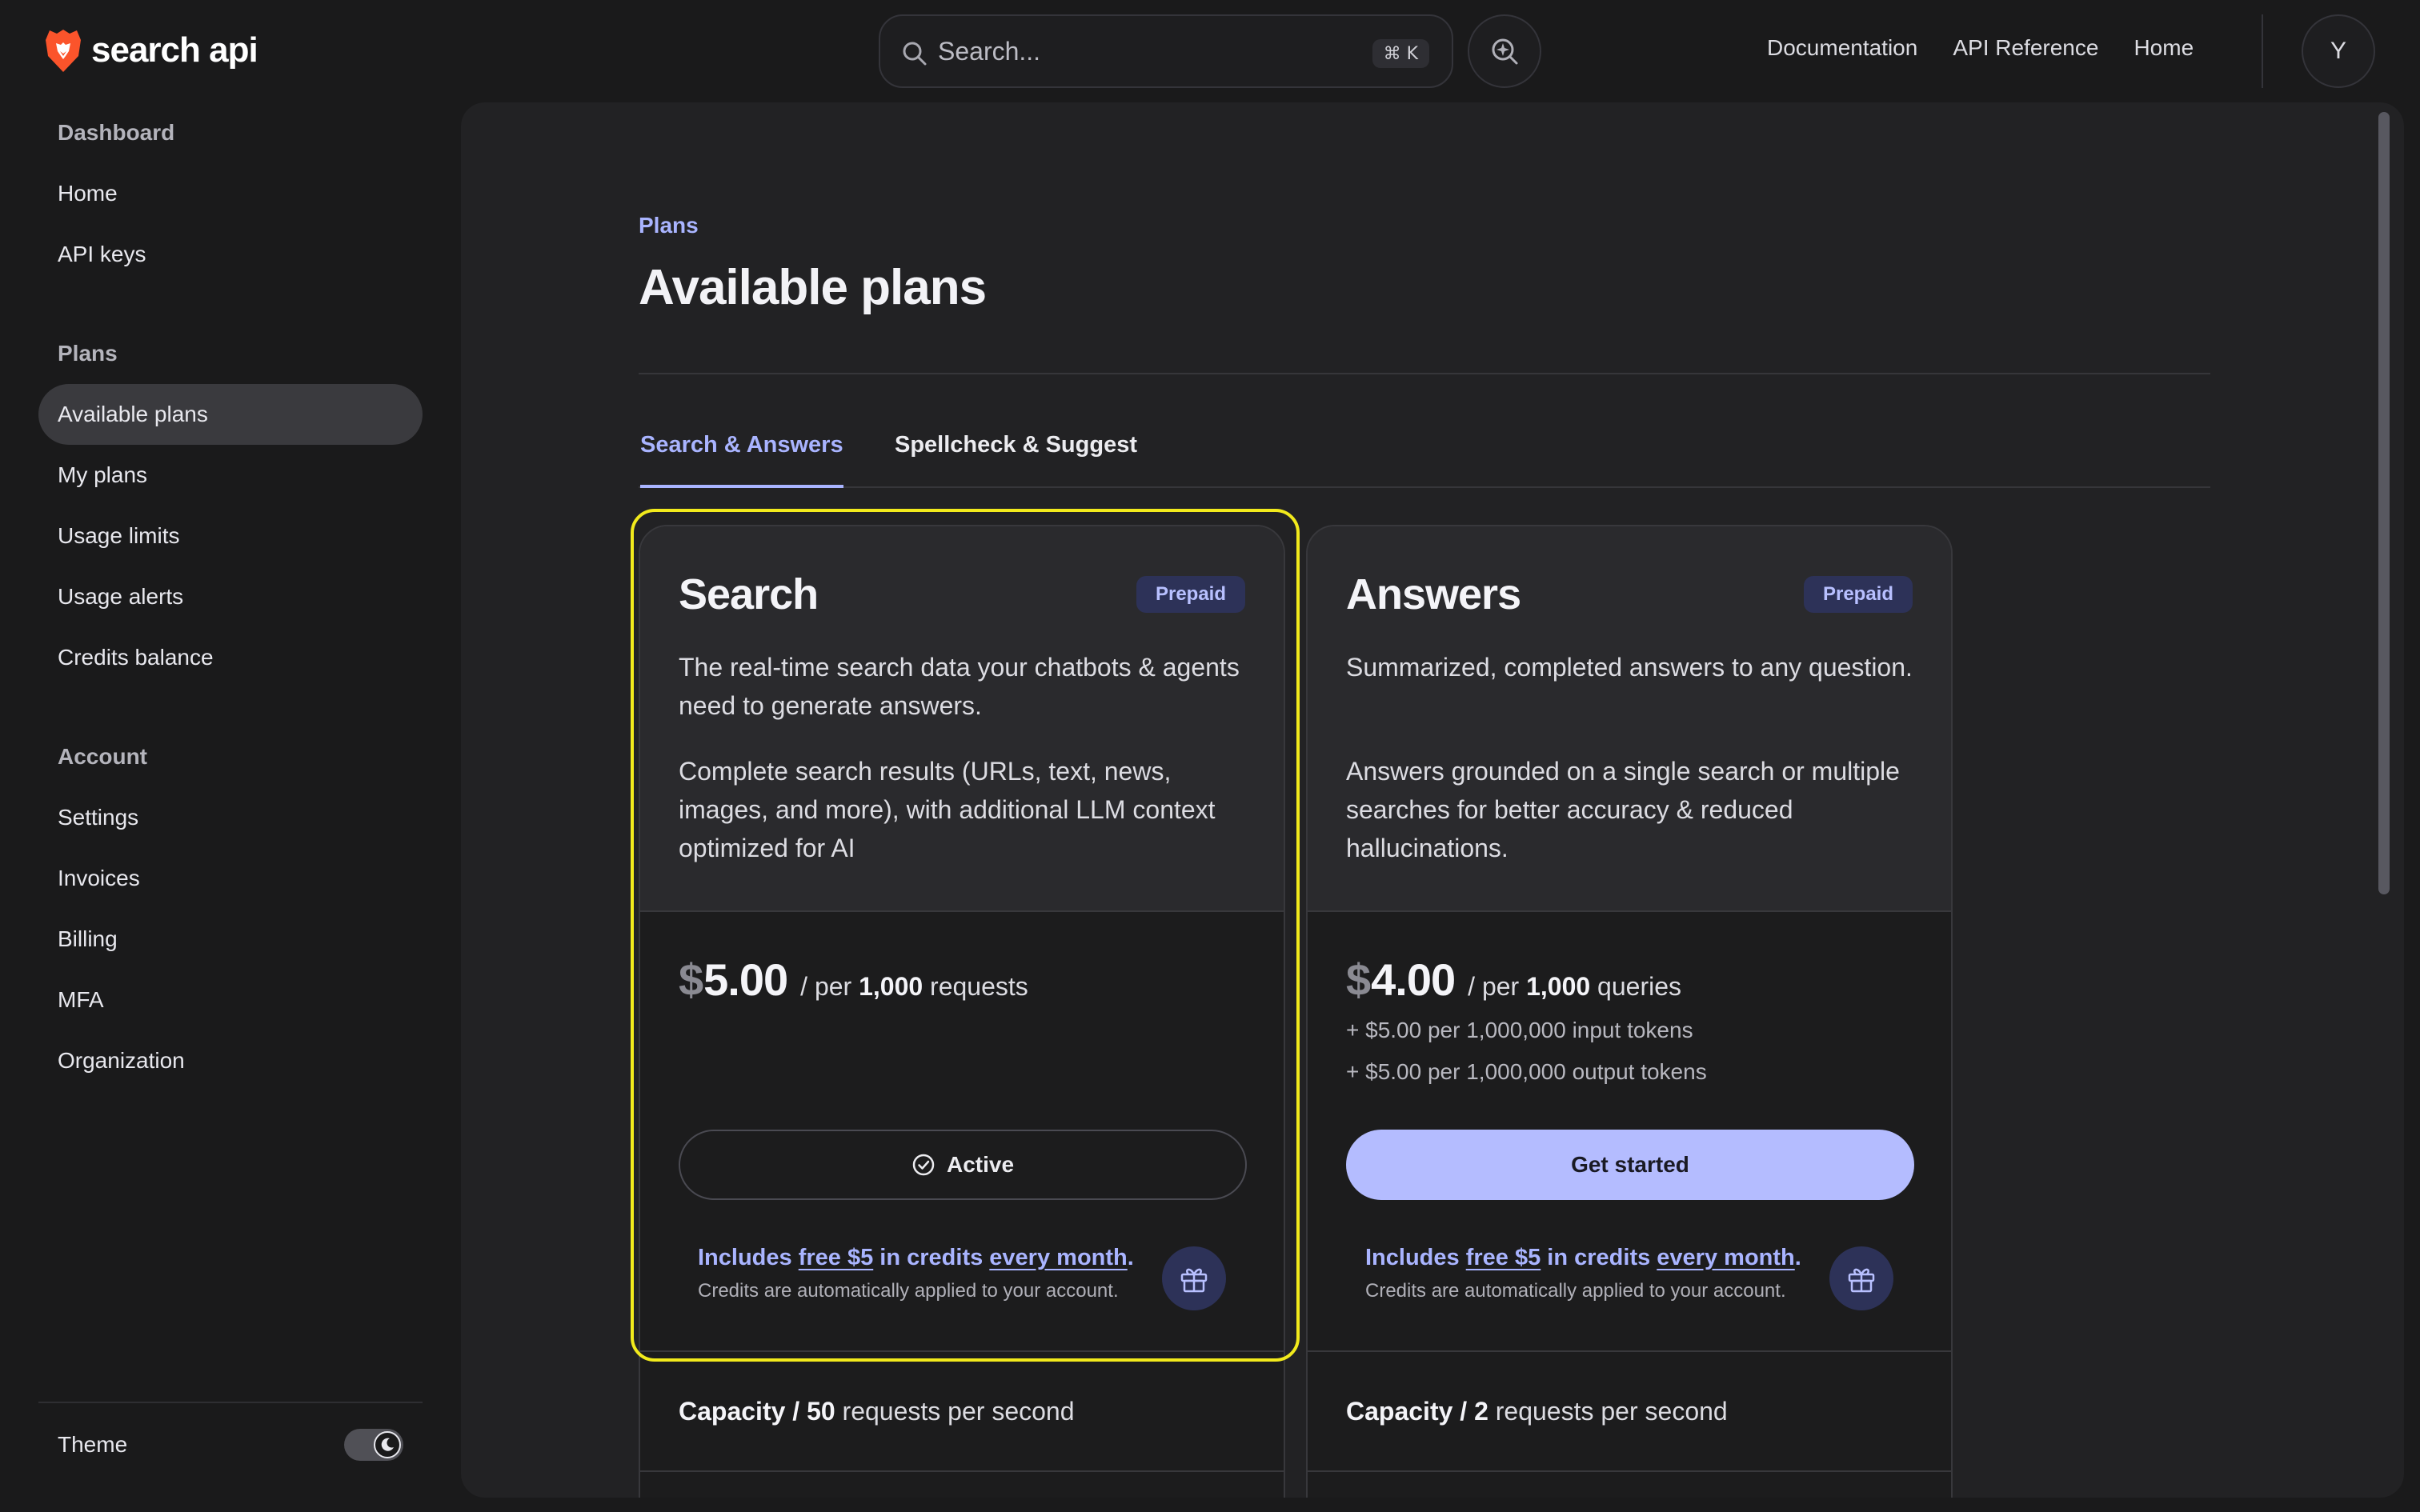 The height and width of the screenshot is (1512, 2420). What do you see at coordinates (1016, 460) in the screenshot?
I see `tab-spellcheck-suggest: Spellcheck & Suggest` at bounding box center [1016, 460].